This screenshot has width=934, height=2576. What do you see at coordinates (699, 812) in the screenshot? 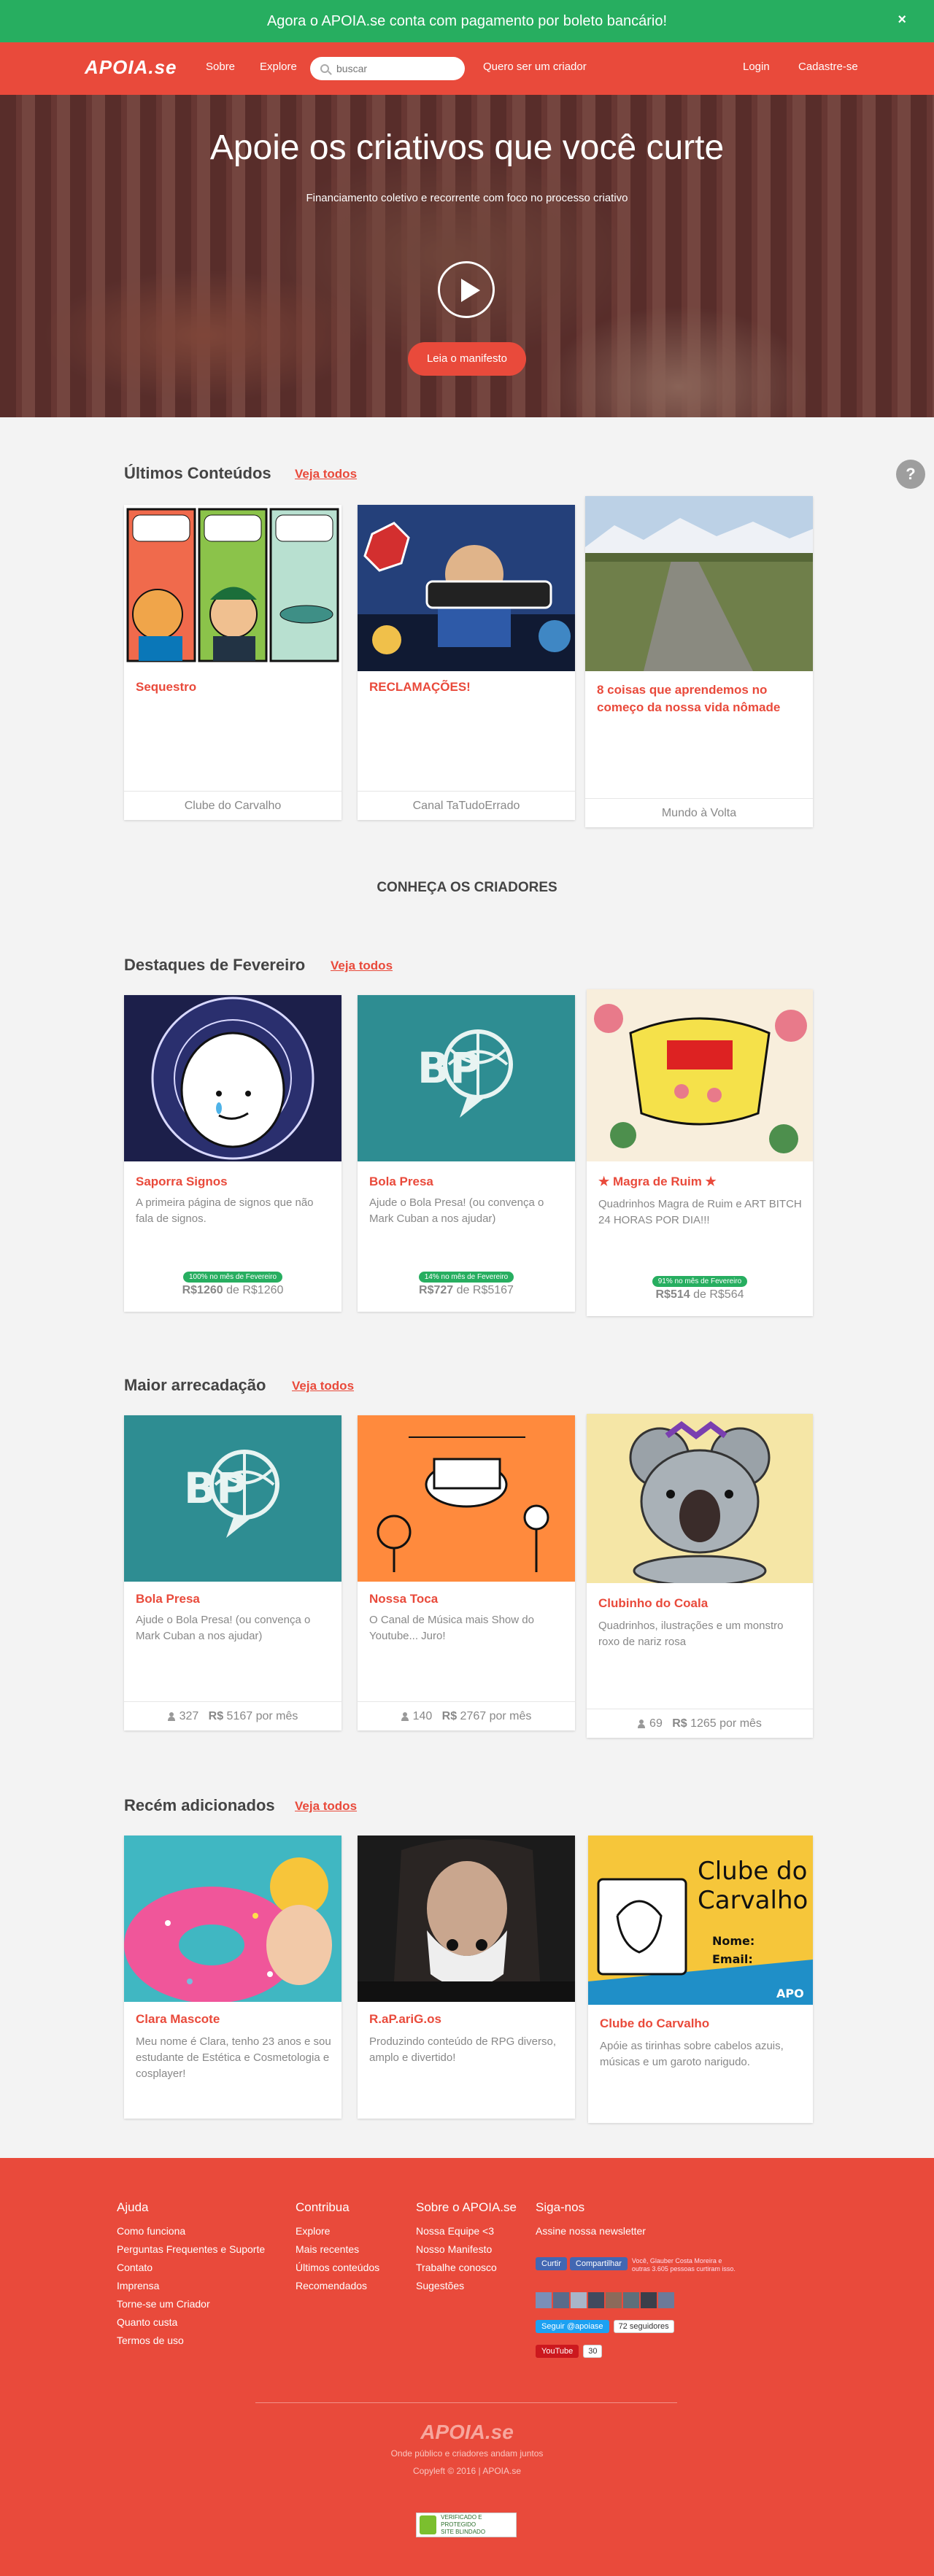
I see `card-creator: Mundo à Volta` at bounding box center [699, 812].